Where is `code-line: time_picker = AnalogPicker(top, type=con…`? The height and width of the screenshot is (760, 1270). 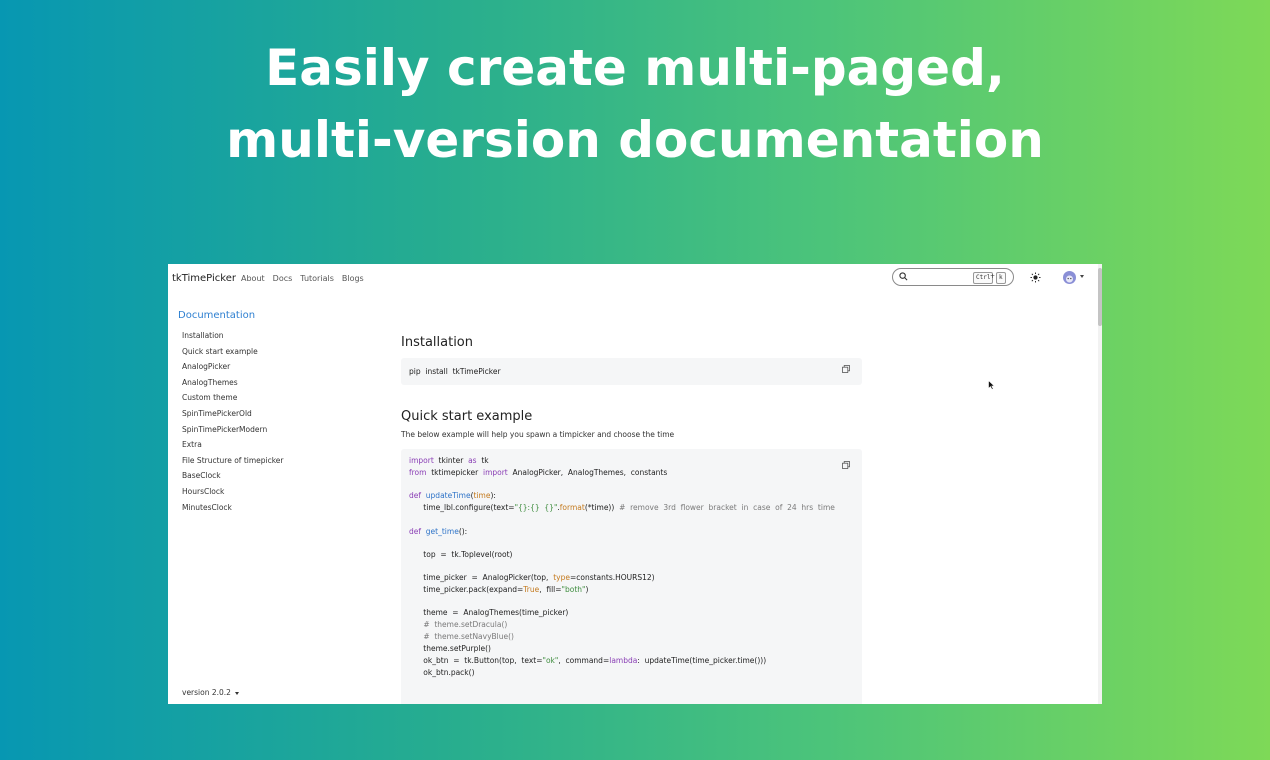 code-line: time_picker = AnalogPicker(top, type=con… is located at coordinates (532, 577).